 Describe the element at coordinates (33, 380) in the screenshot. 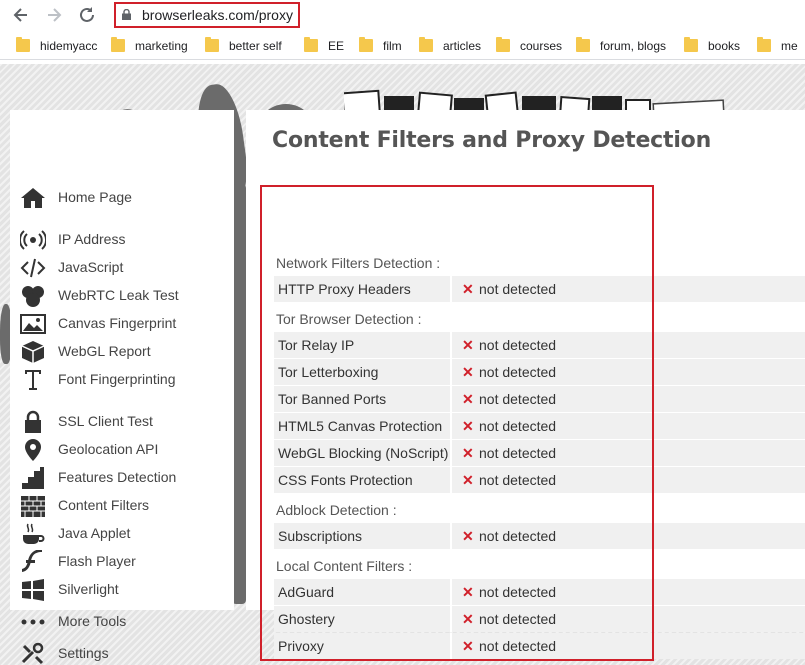

I see `text-cursor-icon` at that location.